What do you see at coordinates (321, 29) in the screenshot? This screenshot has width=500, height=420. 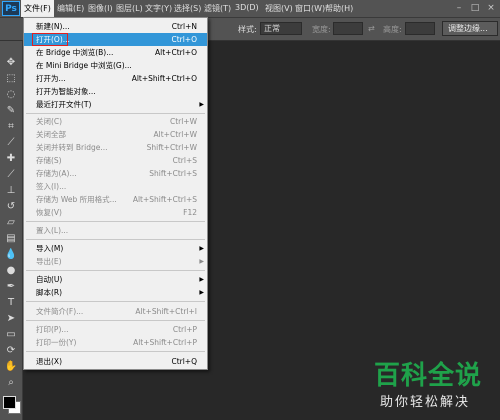 I see `width-label: 宽度:` at bounding box center [321, 29].